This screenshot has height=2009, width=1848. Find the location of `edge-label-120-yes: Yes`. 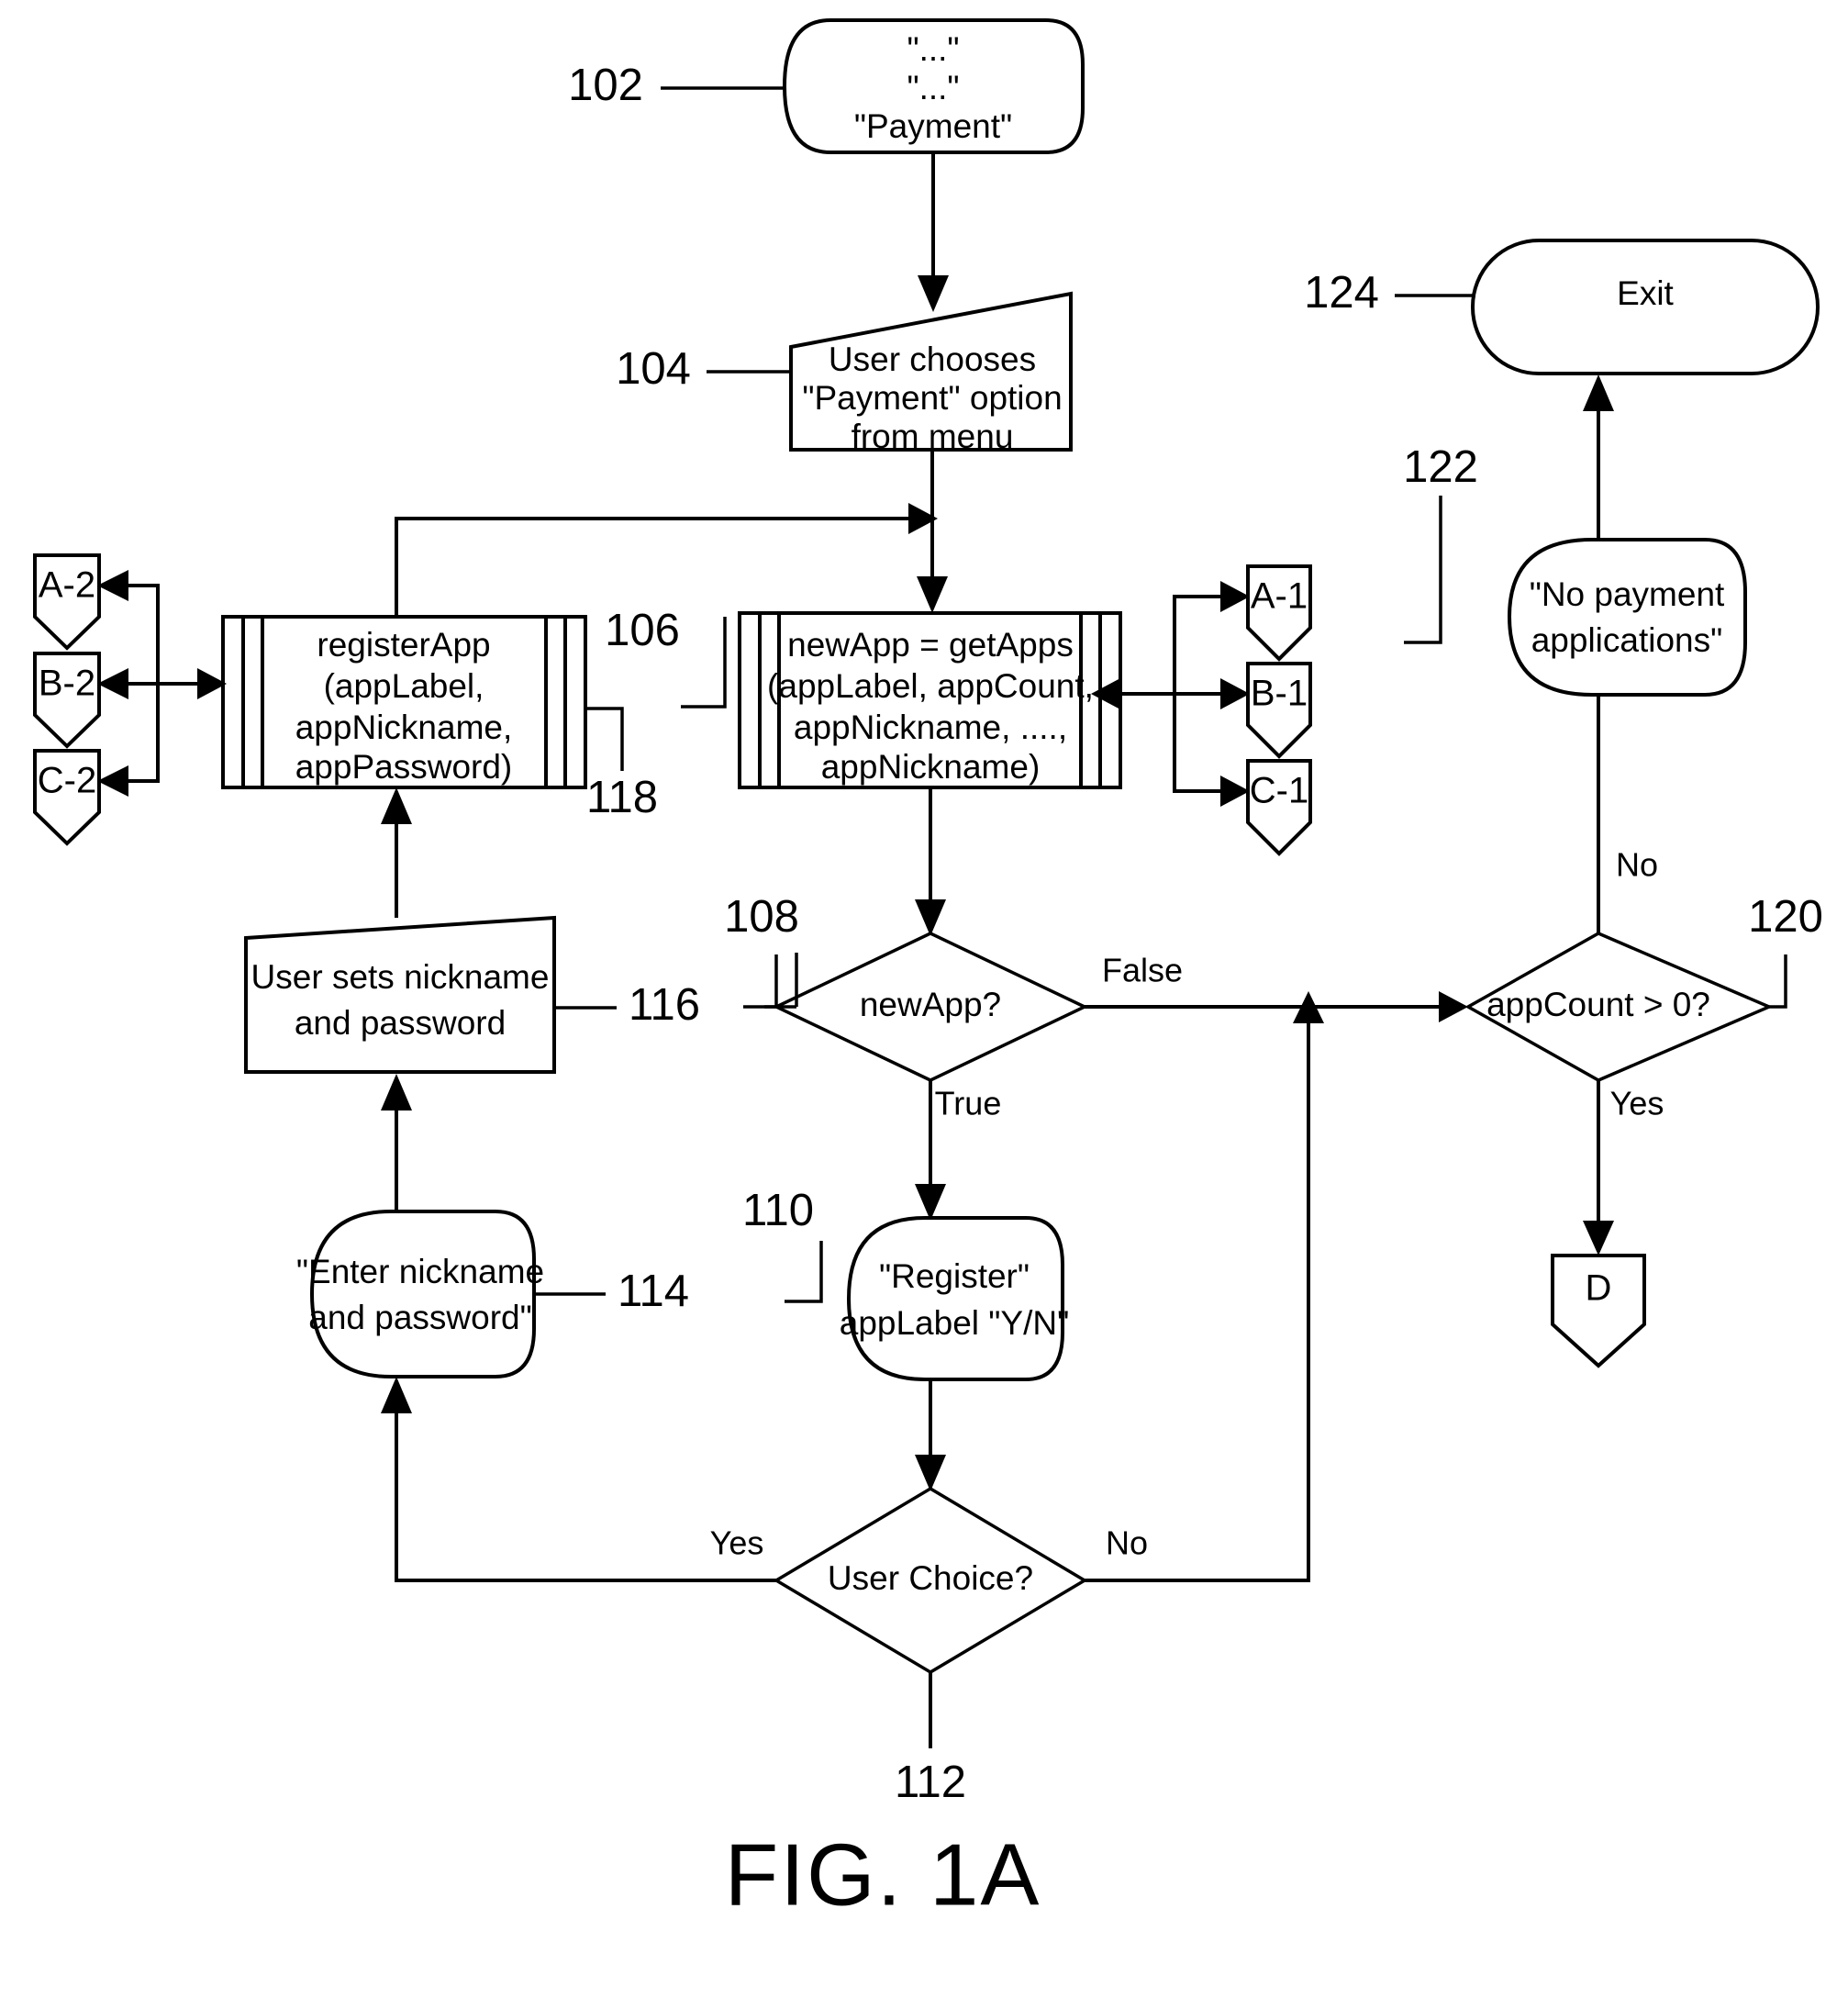

edge-label-120-yes: Yes is located at coordinates (1637, 1104).